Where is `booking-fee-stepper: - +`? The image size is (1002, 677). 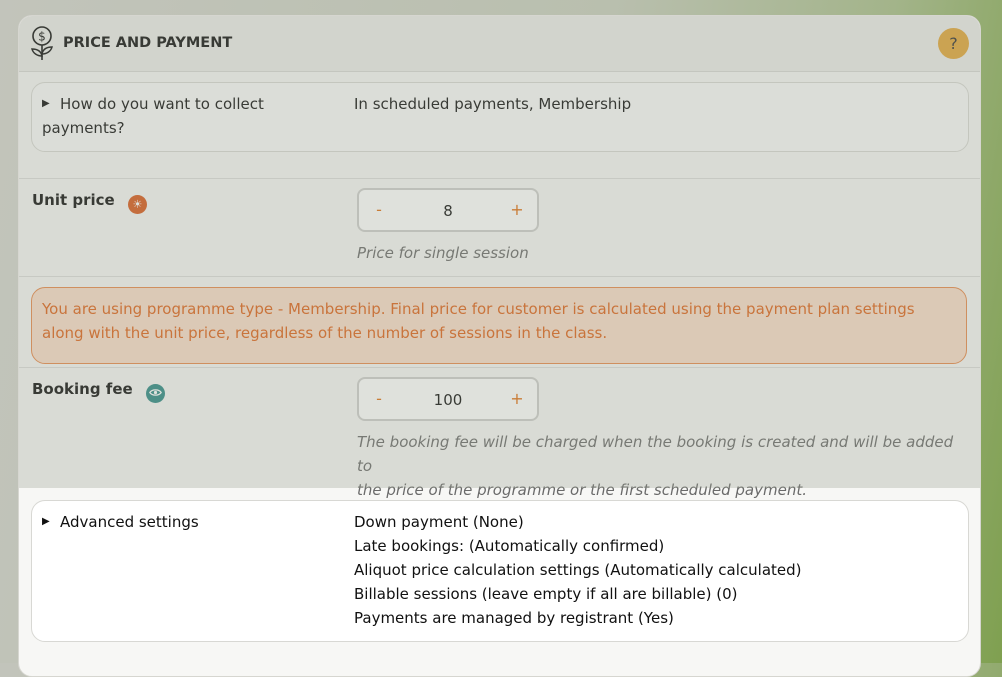
booking-fee-stepper: - + is located at coordinates (448, 399).